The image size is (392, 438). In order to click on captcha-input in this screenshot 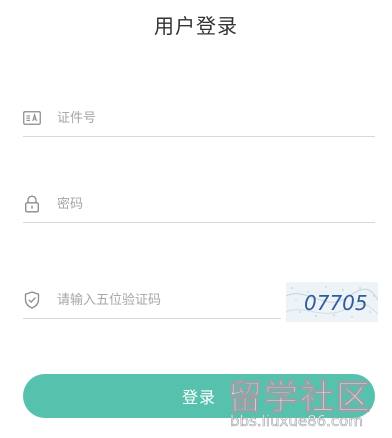, I will do `click(169, 300)`.